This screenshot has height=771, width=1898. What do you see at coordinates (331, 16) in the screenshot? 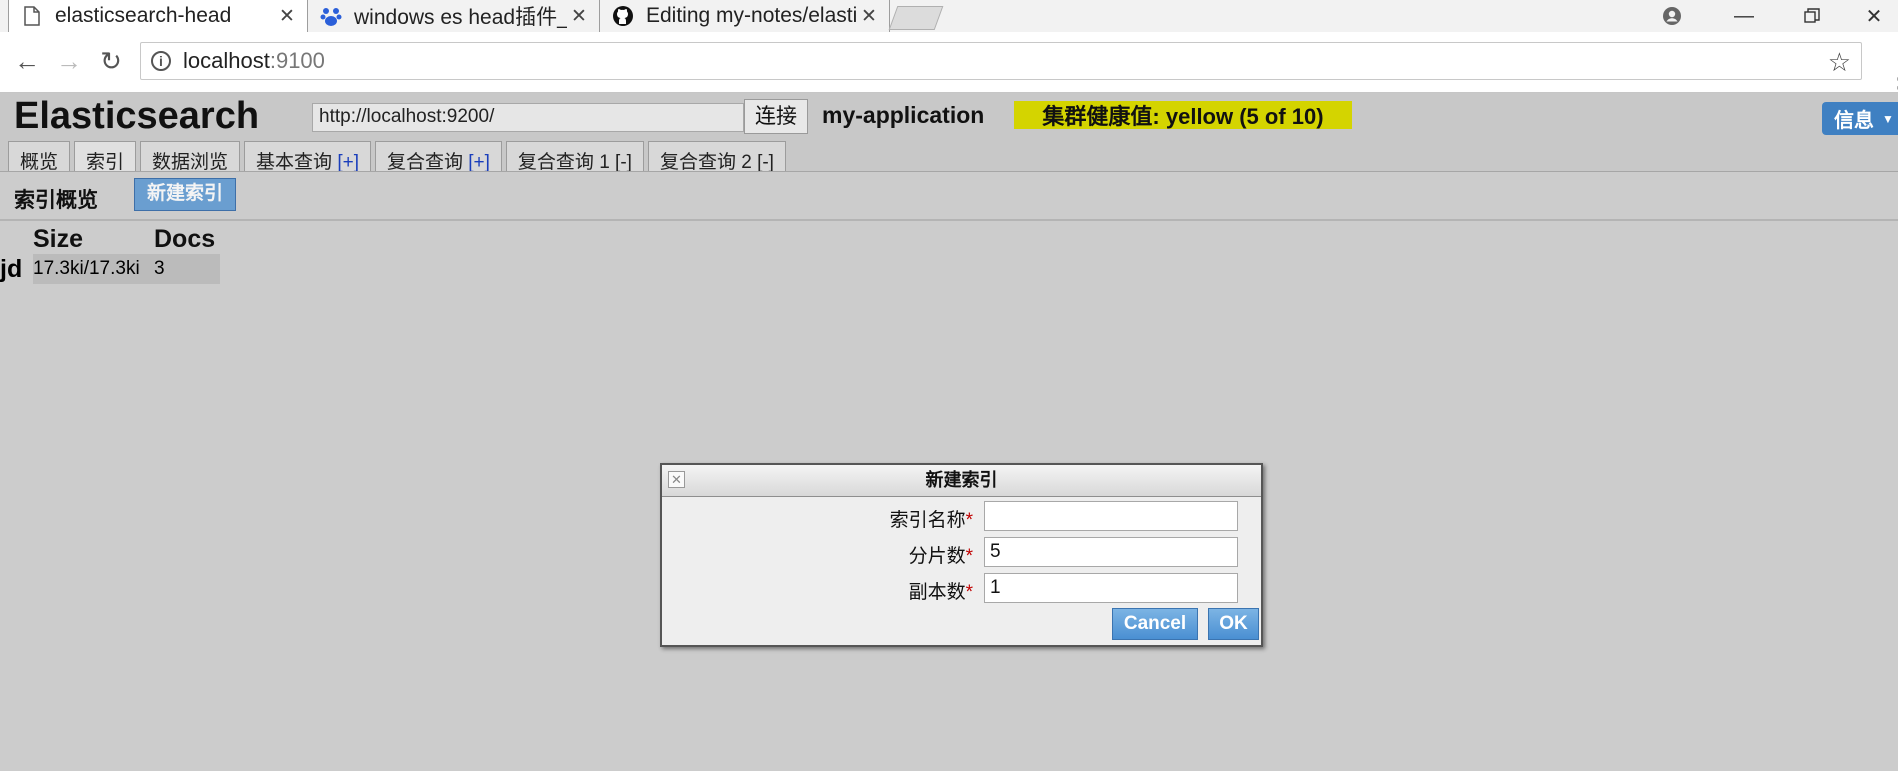
I see `baidu-paw-icon` at bounding box center [331, 16].